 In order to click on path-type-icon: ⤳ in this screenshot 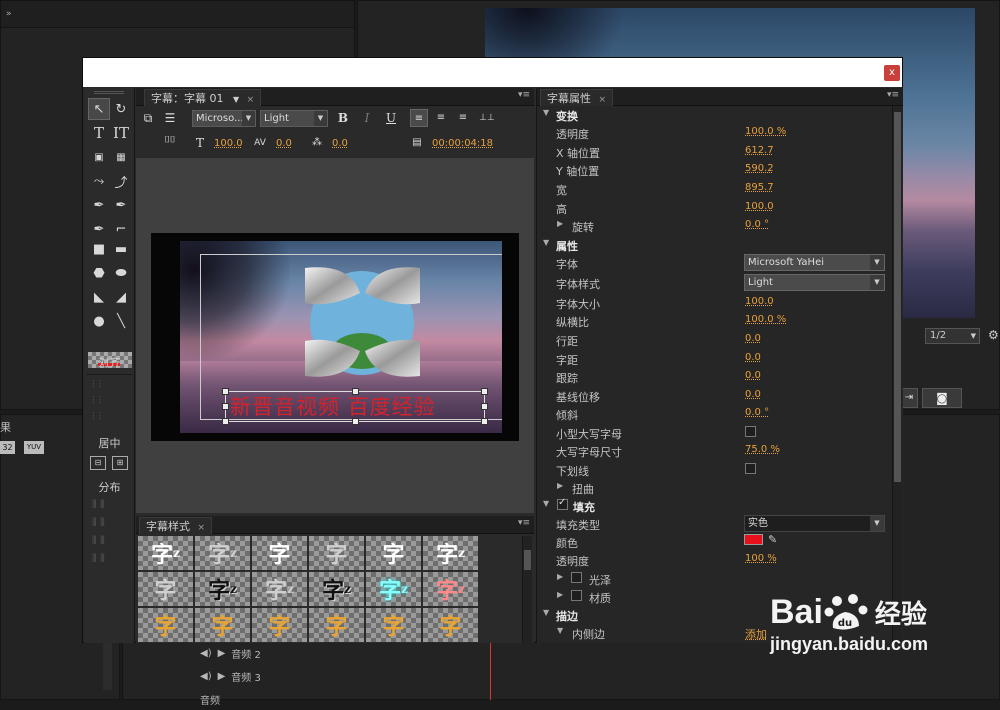, I will do `click(99, 181)`.